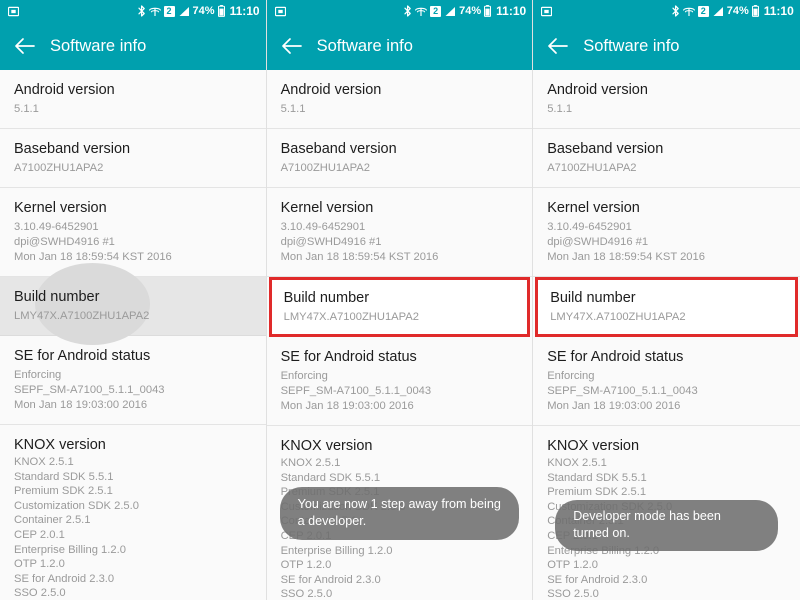 This screenshot has height=600, width=800. What do you see at coordinates (347, 406) in the screenshot?
I see `row-value-line-3: Mon Jan 18 19:03:00 2016` at bounding box center [347, 406].